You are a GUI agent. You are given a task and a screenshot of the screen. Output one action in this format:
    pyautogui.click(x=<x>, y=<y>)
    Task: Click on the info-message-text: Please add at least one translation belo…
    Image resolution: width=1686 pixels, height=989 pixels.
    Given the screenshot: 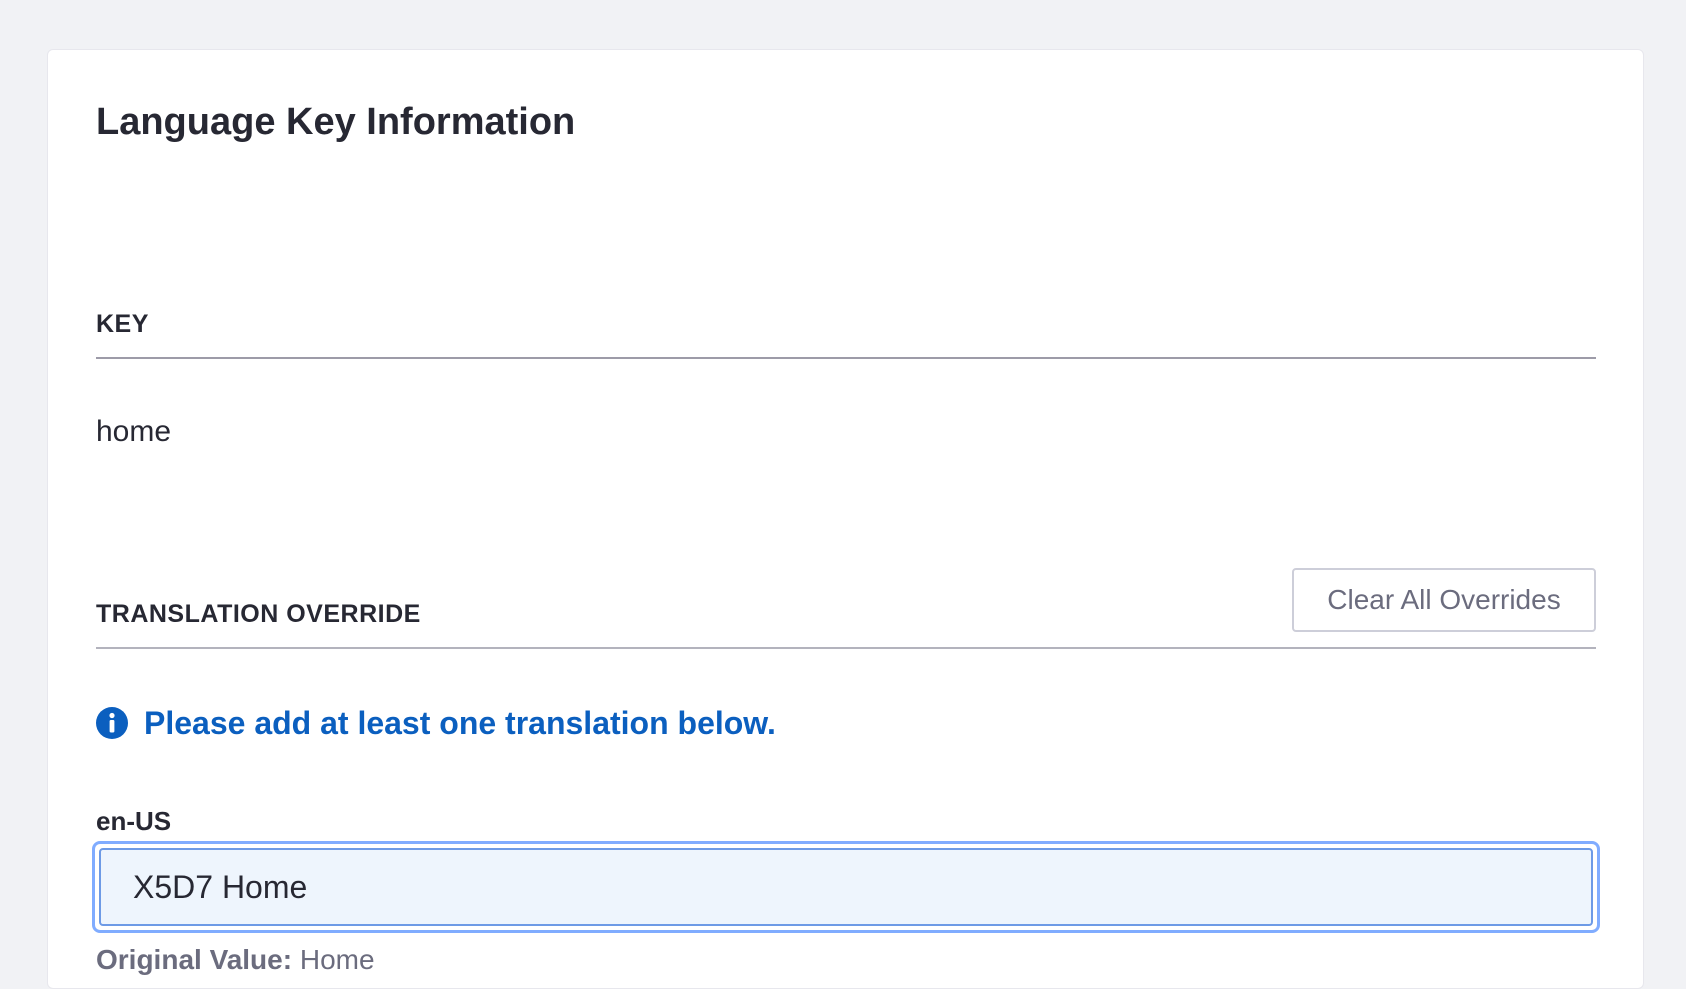 What is the action you would take?
    pyautogui.click(x=460, y=723)
    